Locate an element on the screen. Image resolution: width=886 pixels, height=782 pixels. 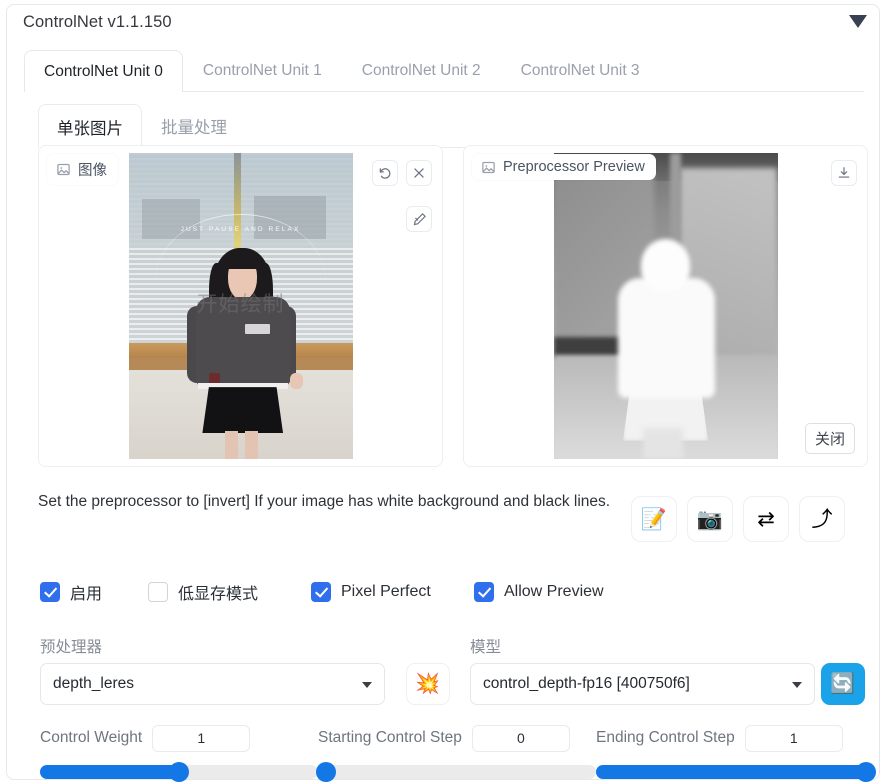
ending-control-step-label: Ending Control Step is located at coordinates (665, 737).